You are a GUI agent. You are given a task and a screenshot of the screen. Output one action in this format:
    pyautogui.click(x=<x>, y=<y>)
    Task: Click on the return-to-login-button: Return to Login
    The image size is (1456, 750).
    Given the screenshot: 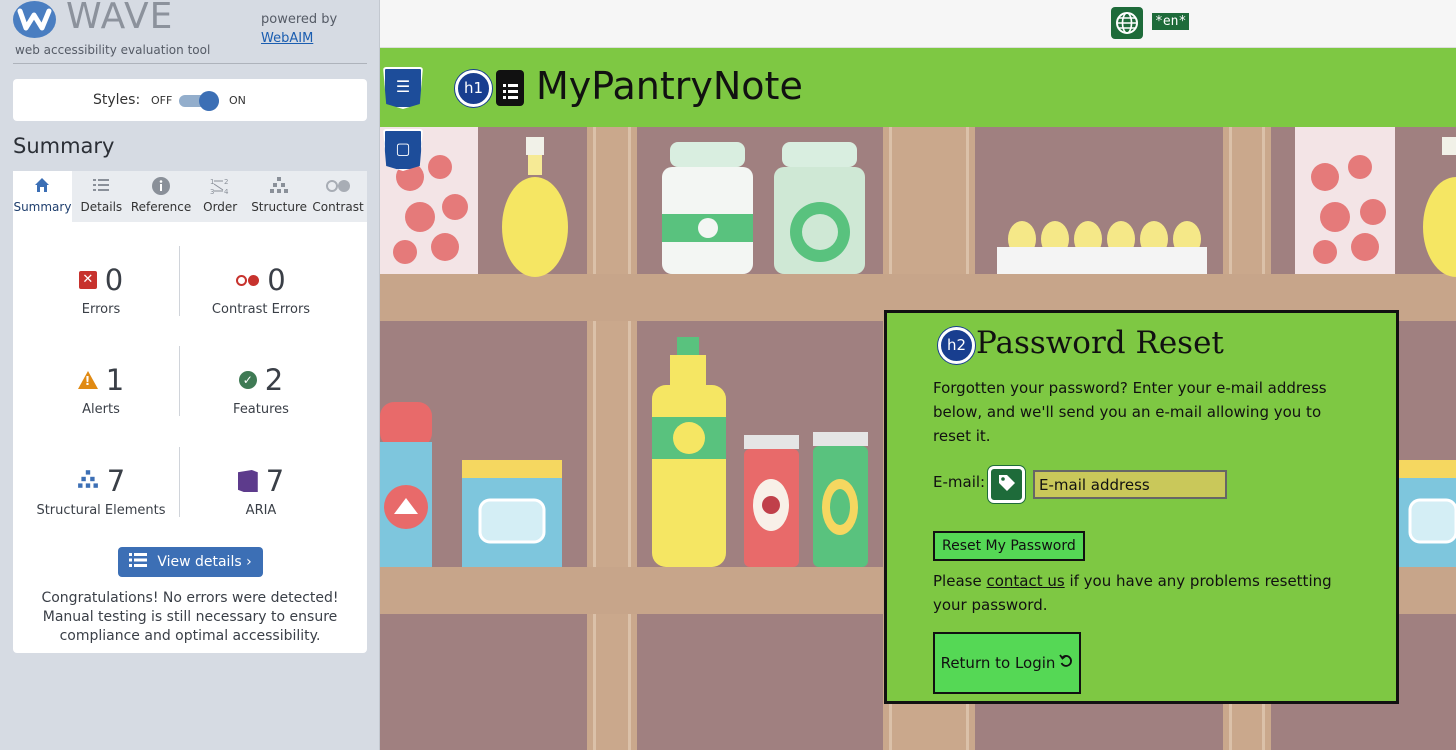 What is the action you would take?
    pyautogui.click(x=1007, y=663)
    